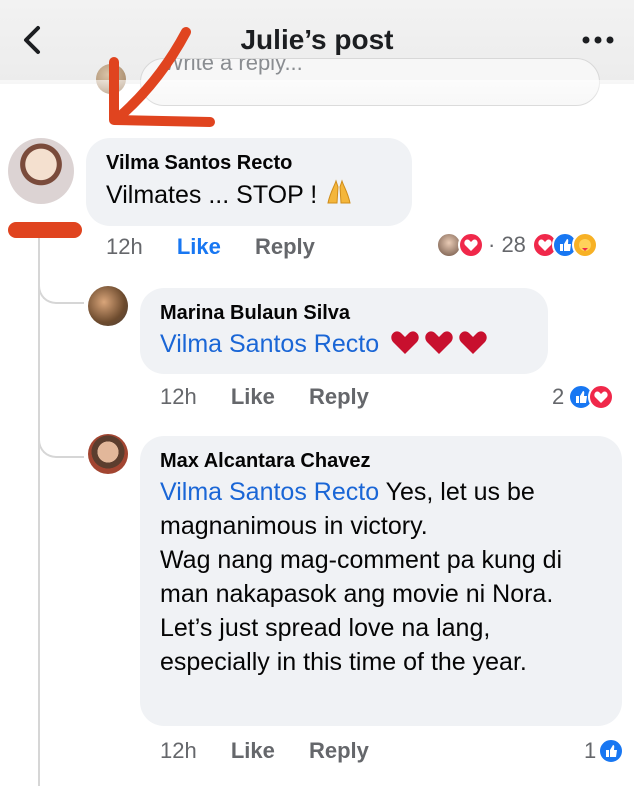  I want to click on reply-reactions: 2, so click(583, 397).